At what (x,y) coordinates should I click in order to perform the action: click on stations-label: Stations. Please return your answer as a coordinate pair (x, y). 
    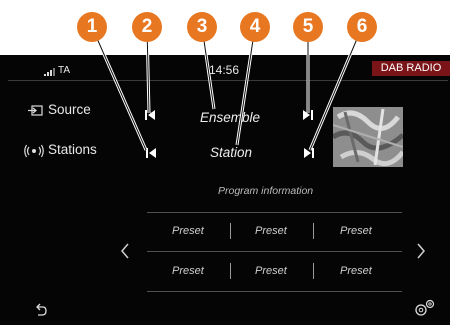
    Looking at the image, I should click on (72, 149).